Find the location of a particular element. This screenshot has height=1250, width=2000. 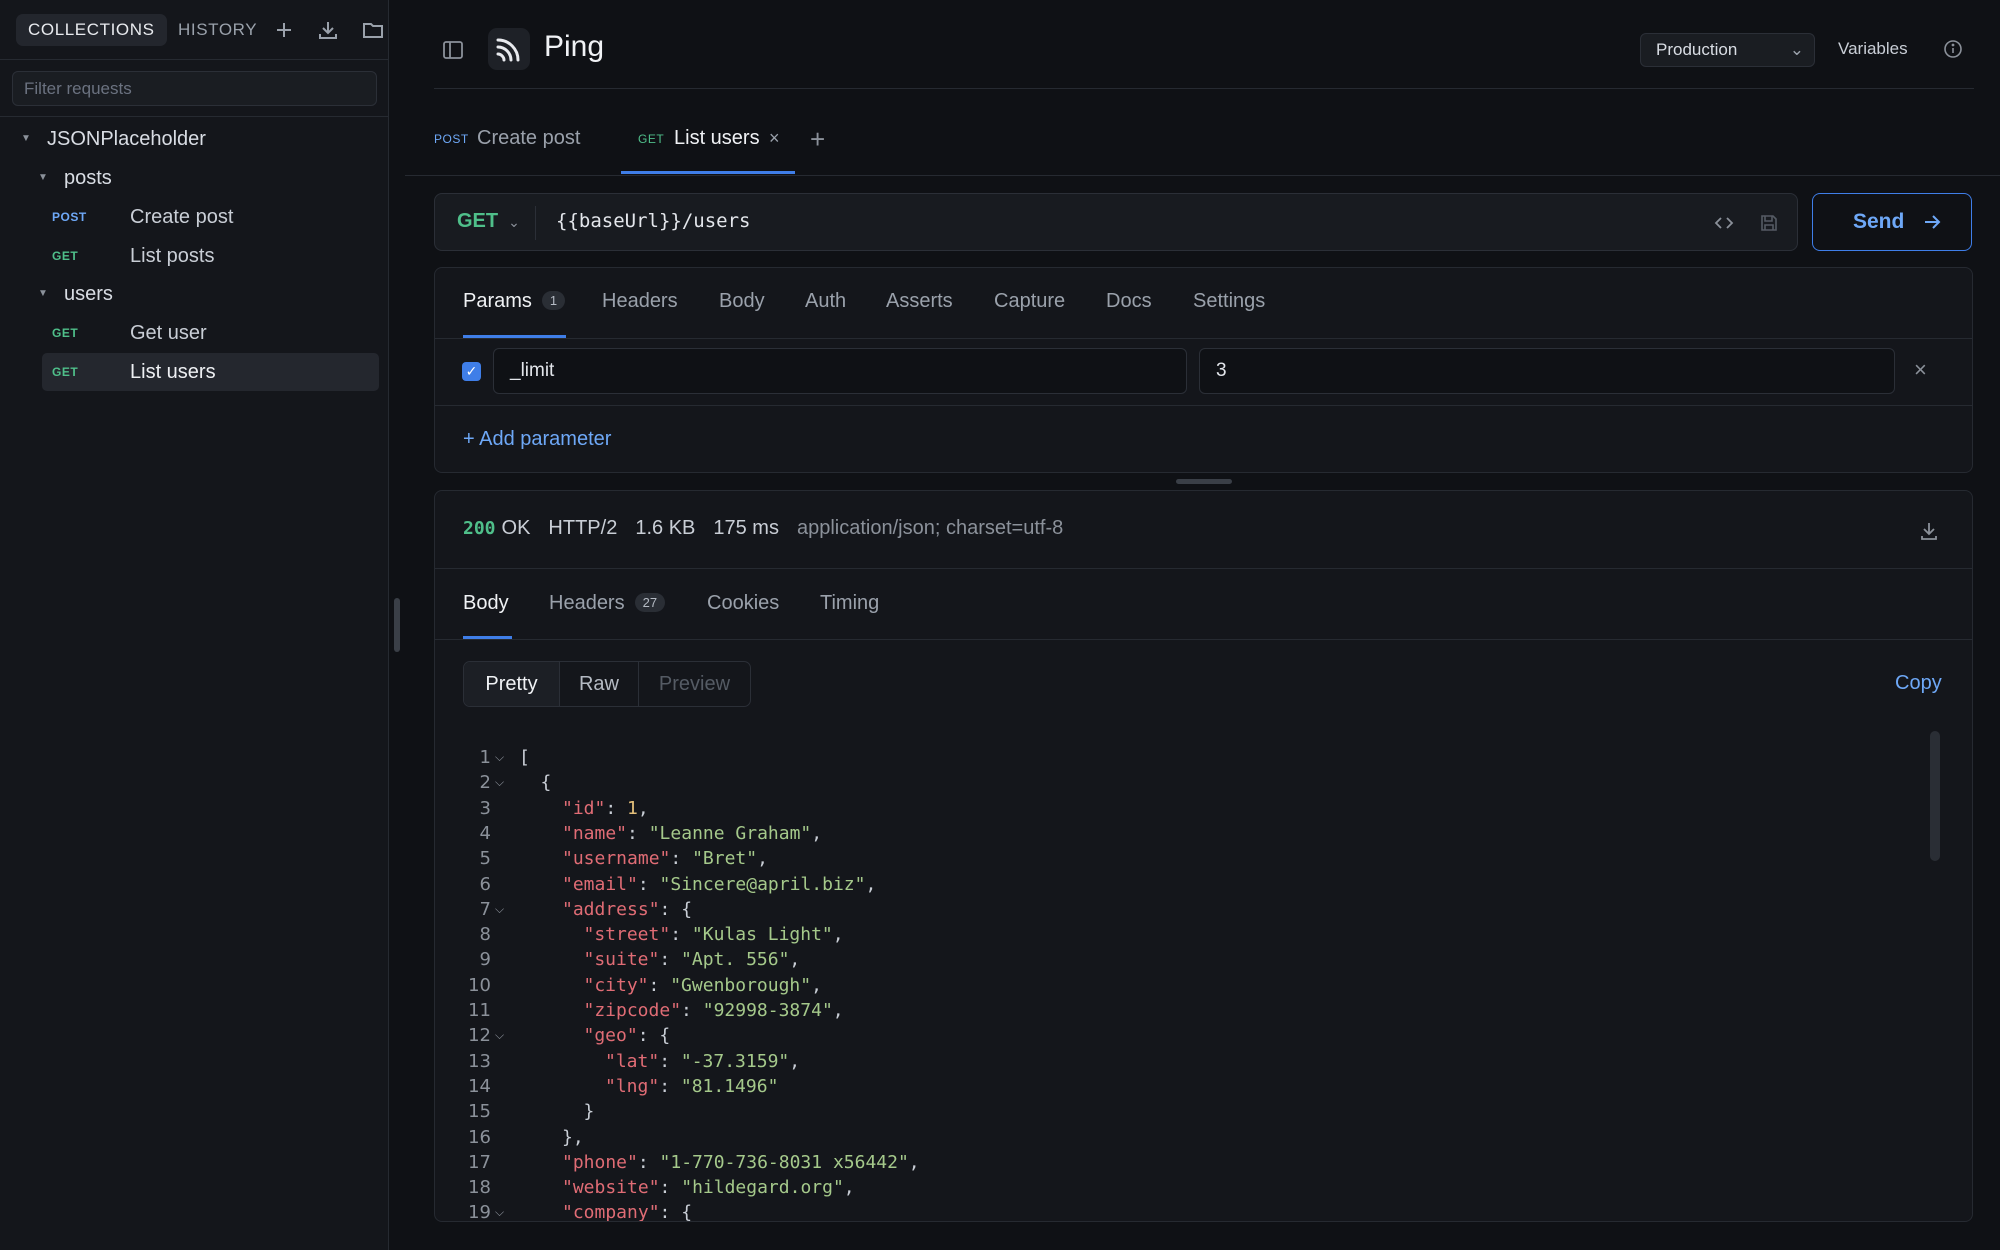

json-key: "lng" is located at coordinates (632, 1086).